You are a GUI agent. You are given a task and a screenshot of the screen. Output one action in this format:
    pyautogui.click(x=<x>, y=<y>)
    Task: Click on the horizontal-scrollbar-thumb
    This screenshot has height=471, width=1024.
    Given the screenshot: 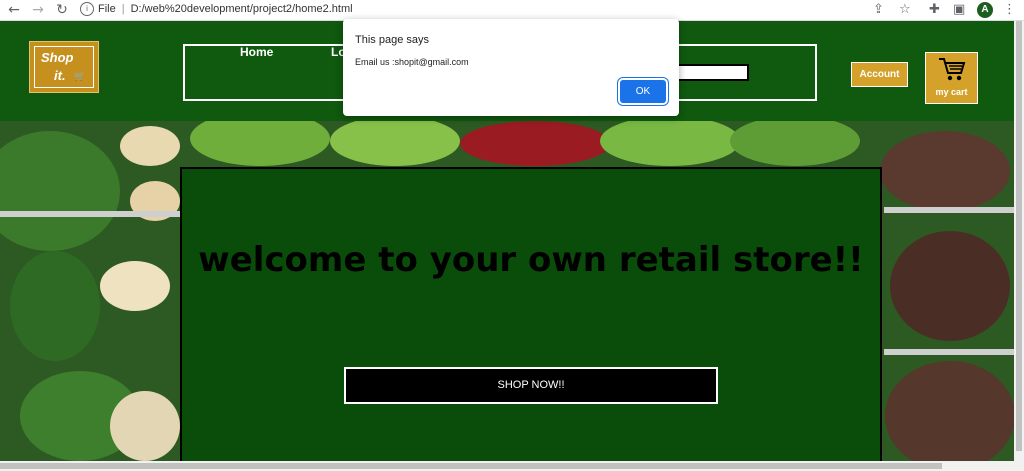 What is the action you would take?
    pyautogui.click(x=471, y=466)
    